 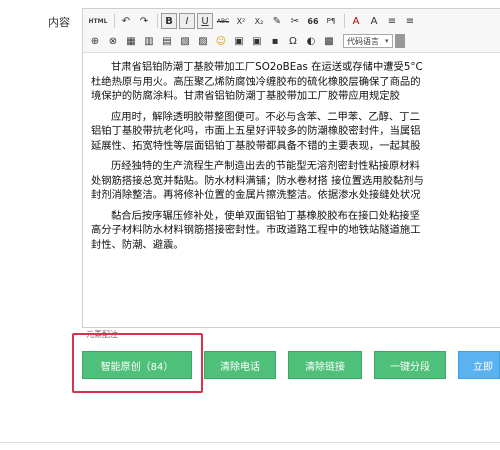 I want to click on paragraph-line: 延展性、拓宽特性等层面铝铂丁基胶带都具备不错的主要表现，一起其股, so click(x=256, y=145).